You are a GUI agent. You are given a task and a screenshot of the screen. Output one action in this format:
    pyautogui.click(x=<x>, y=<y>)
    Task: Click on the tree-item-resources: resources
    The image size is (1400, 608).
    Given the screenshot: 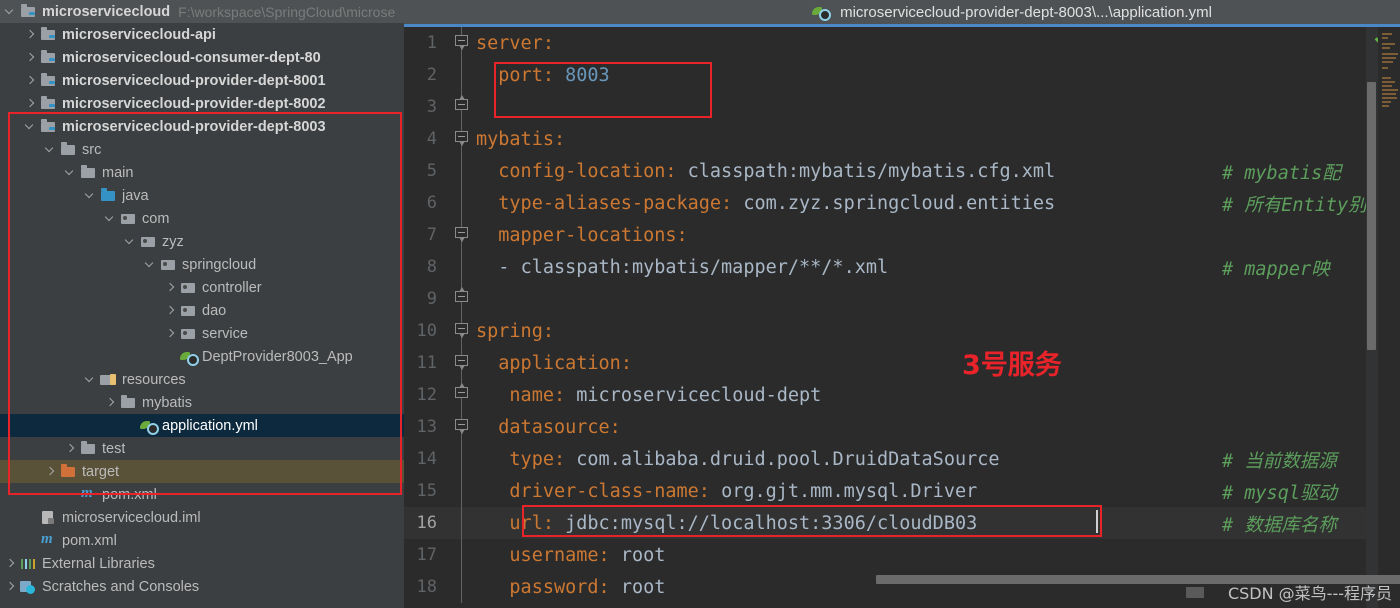 What is the action you would take?
    pyautogui.click(x=202, y=379)
    